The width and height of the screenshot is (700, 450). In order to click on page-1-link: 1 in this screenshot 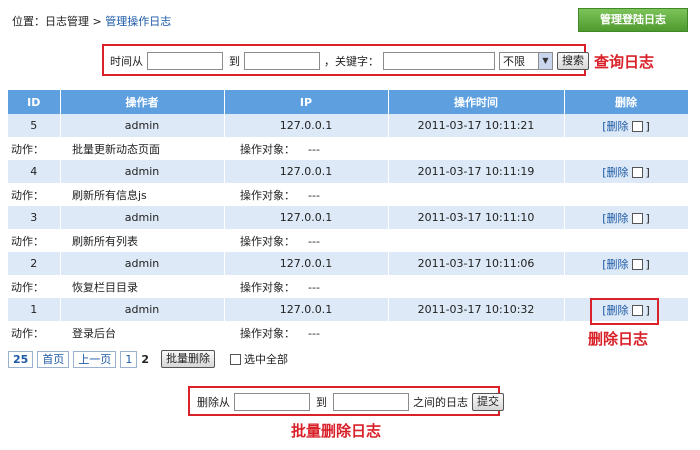, I will do `click(129, 359)`.